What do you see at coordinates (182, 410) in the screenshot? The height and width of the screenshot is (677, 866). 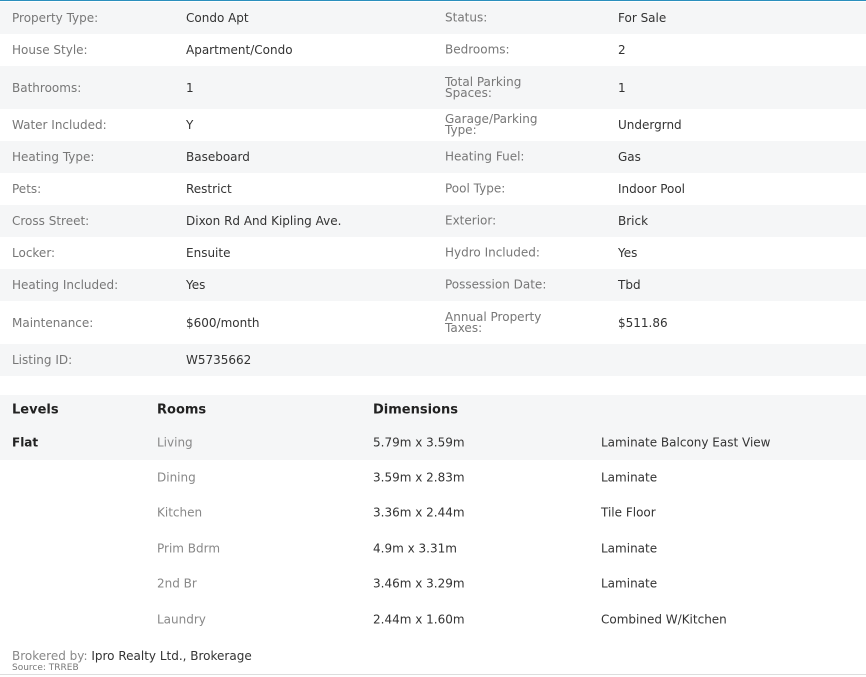 I see `header-rooms: Rooms` at bounding box center [182, 410].